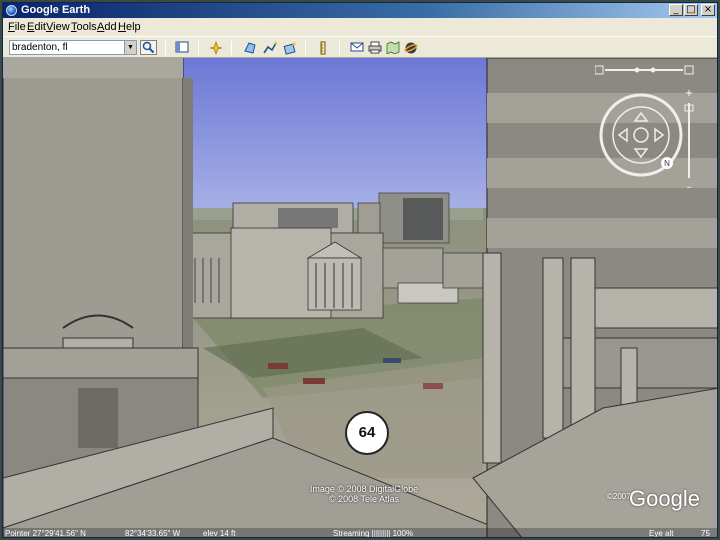 This screenshot has width=720, height=540. I want to click on tilt-down-icon, so click(689, 70).